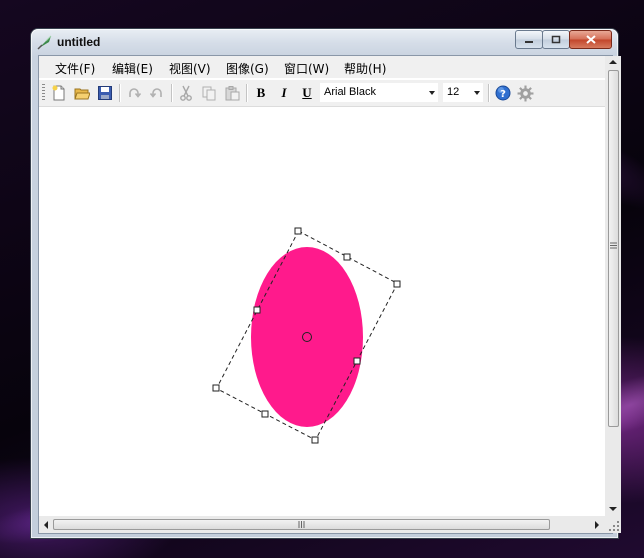 This screenshot has height=558, width=644. I want to click on horizontal-scroll-thumb, so click(301, 524).